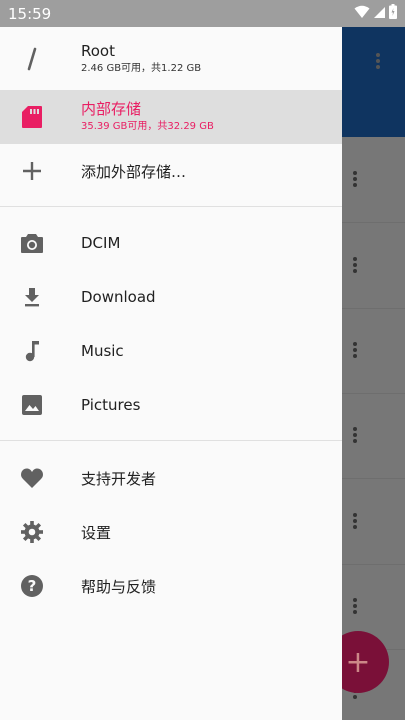  I want to click on overflow-menu-icon, so click(379, 61).